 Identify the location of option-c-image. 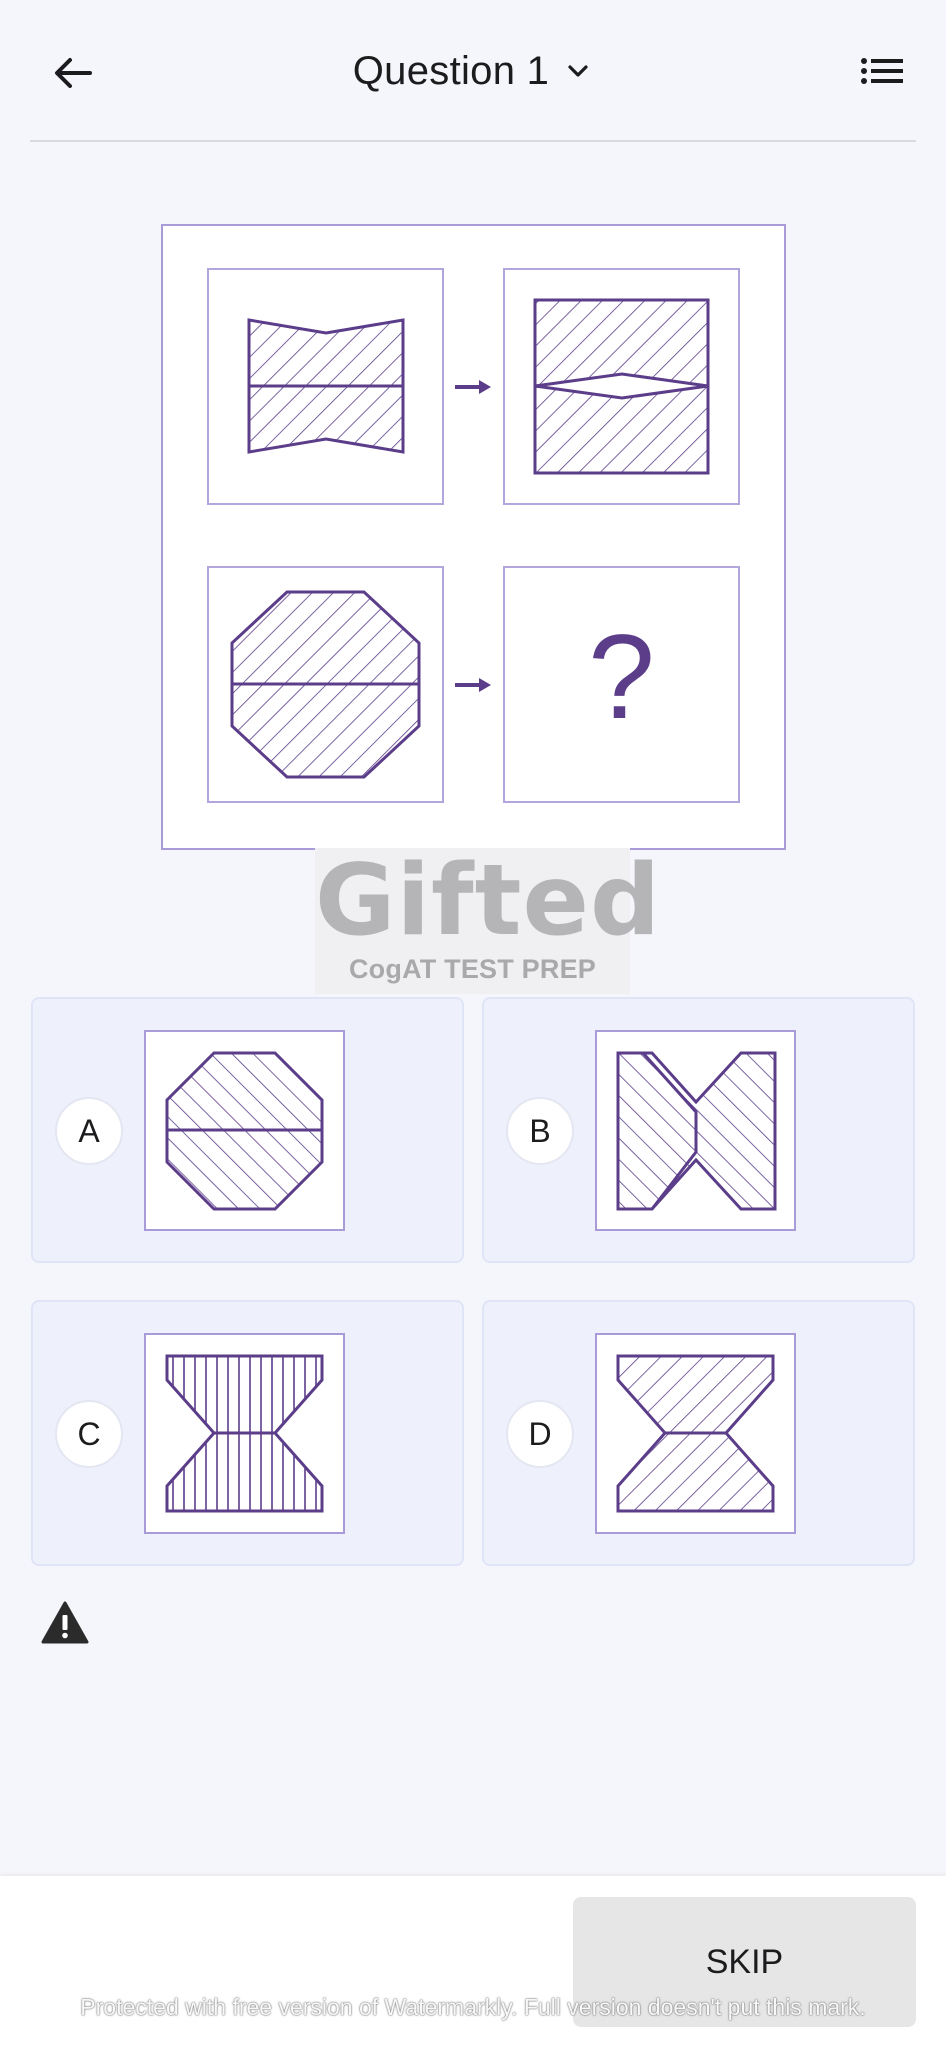
(244, 1433).